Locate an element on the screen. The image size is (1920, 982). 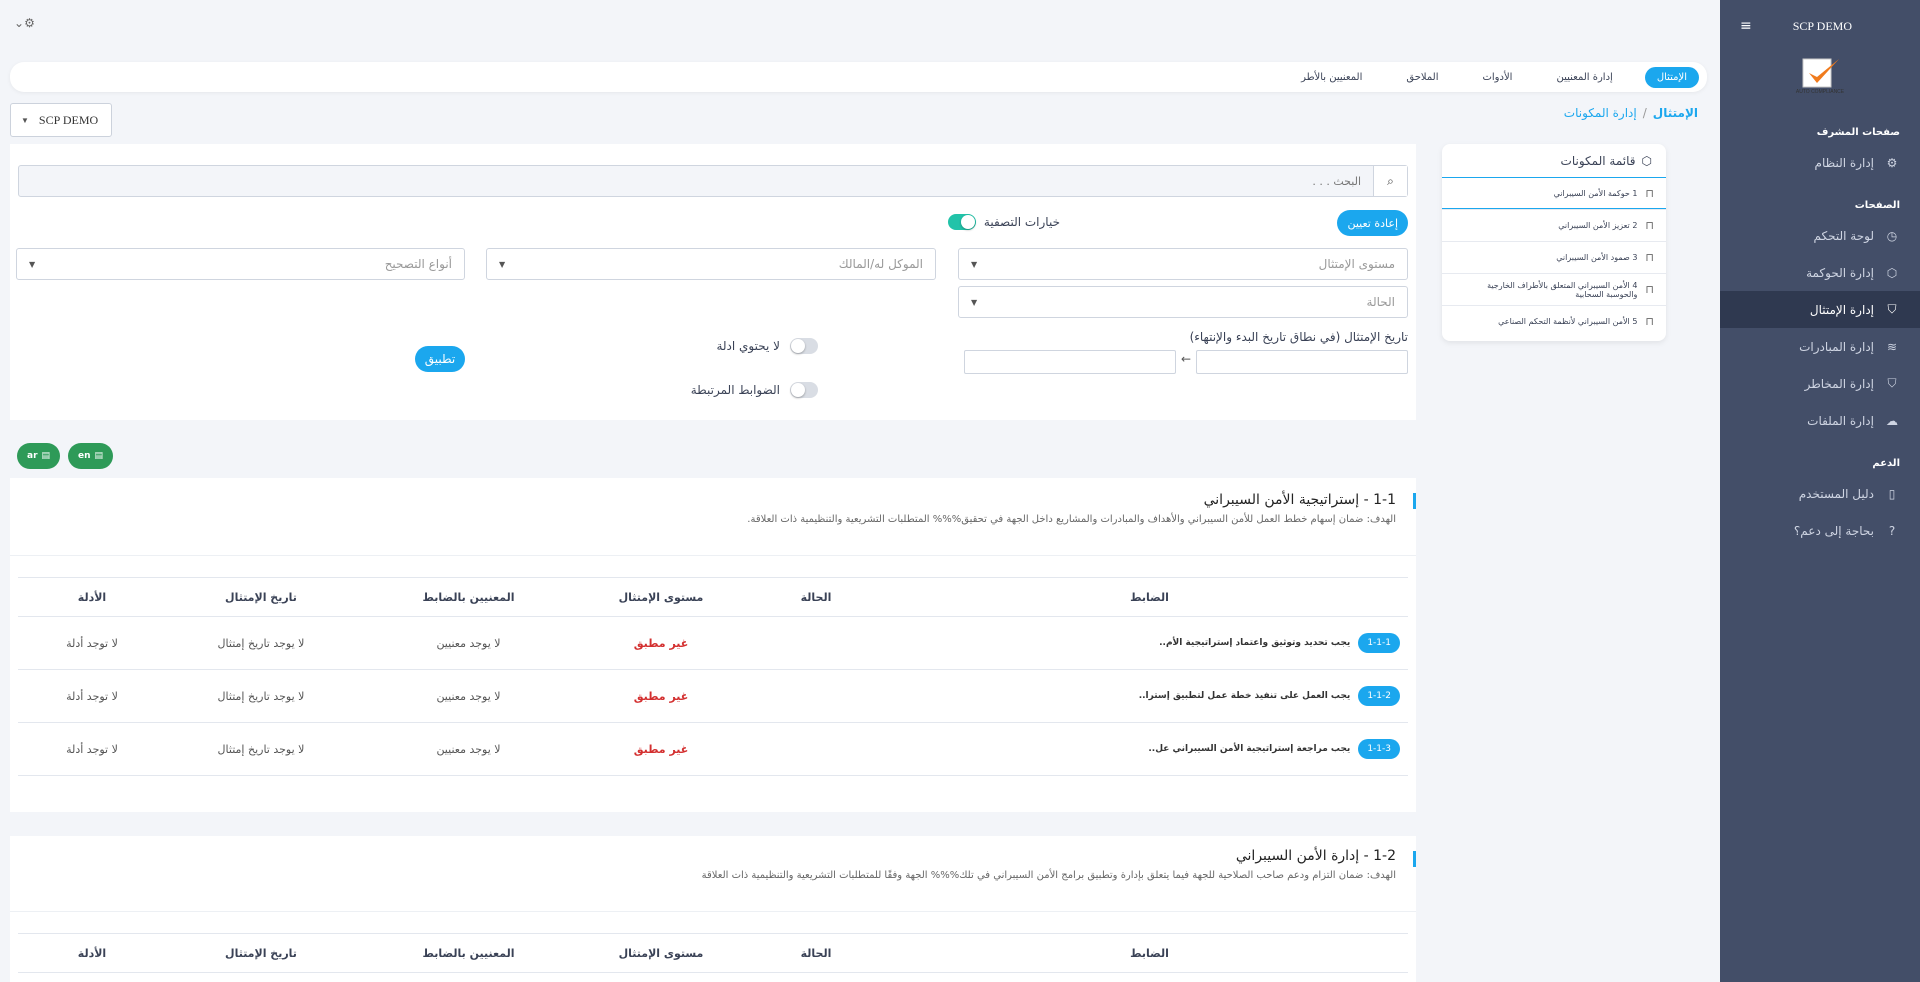
settings-dropdown: ⌄⚙ is located at coordinates (24, 23).